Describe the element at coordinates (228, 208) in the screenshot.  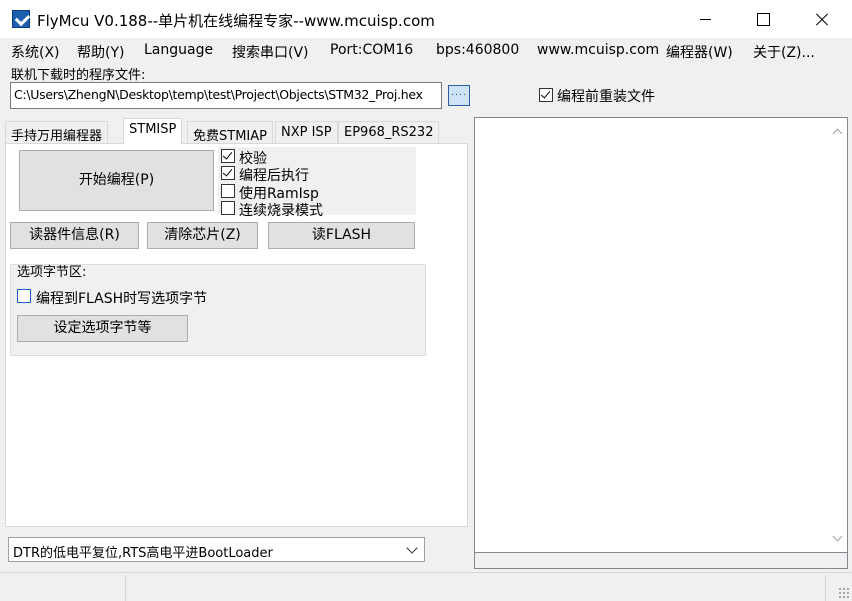
I see `continuous-burn-checkbox` at that location.